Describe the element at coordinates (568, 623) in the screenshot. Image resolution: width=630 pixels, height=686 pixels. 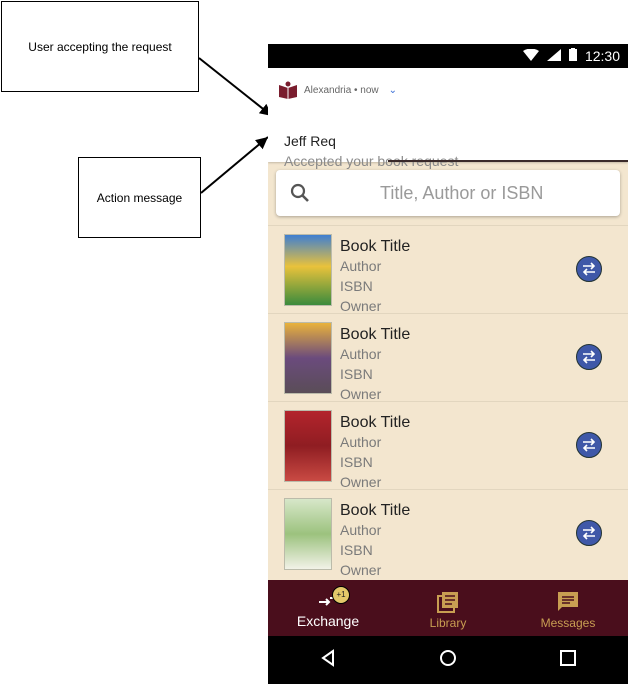
I see `nav-messages-label: Messages` at that location.